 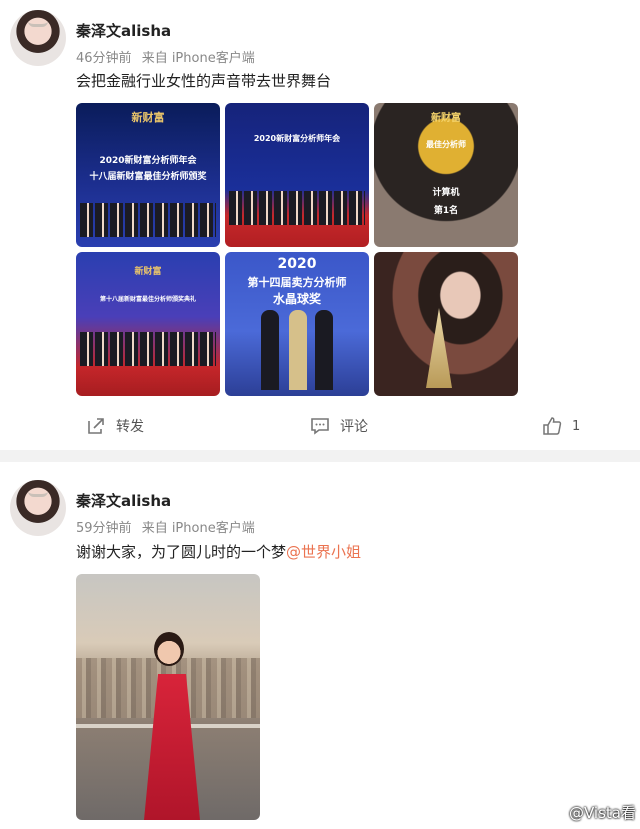 I want to click on photo-1: 新财富 2020新财富分析师年会 十八届新财富最佳分析师颁奖, so click(x=148, y=175).